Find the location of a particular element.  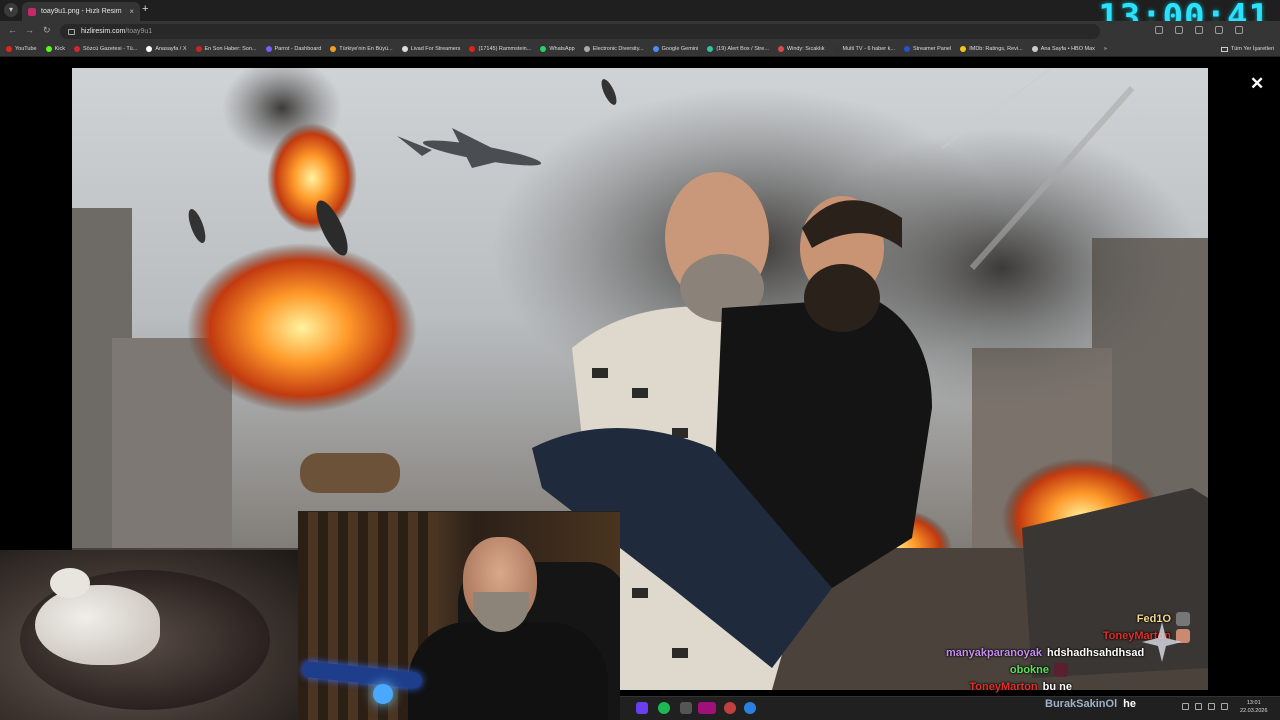

url-path: /toay9u1 is located at coordinates (139, 31).